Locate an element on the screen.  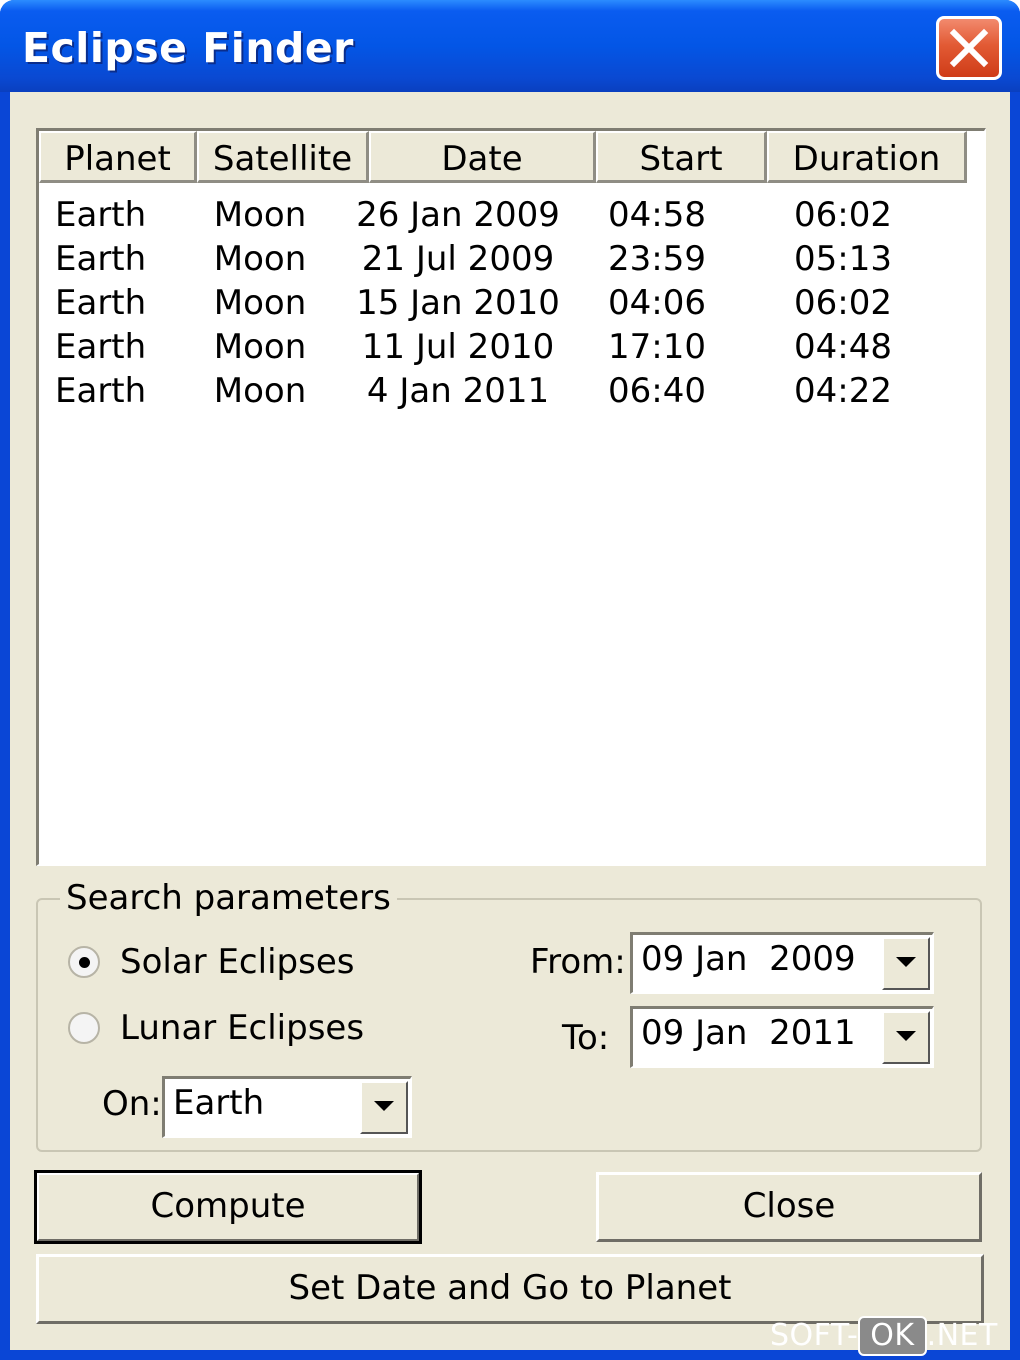
solar-eclipses-radio is located at coordinates (84, 962).